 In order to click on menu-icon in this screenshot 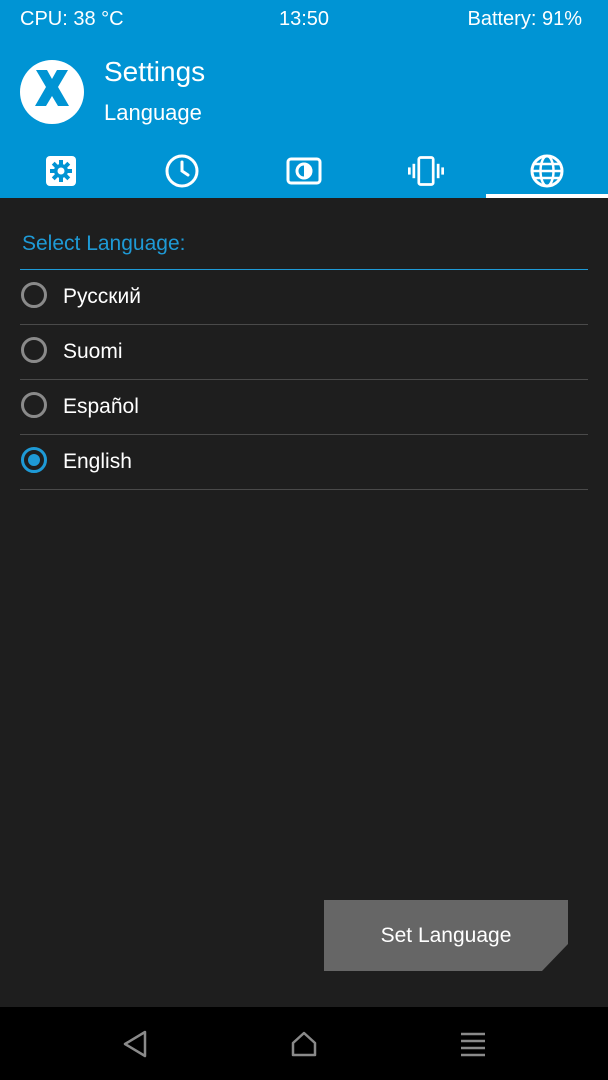, I will do `click(473, 1044)`.